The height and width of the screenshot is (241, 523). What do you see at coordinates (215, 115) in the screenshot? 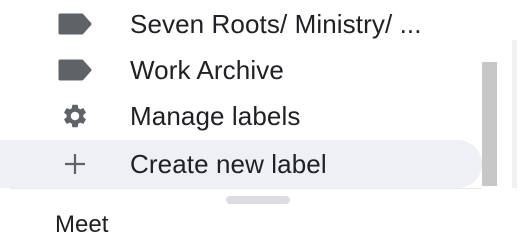
I see `manage-labels-label: Manage labels` at bounding box center [215, 115].